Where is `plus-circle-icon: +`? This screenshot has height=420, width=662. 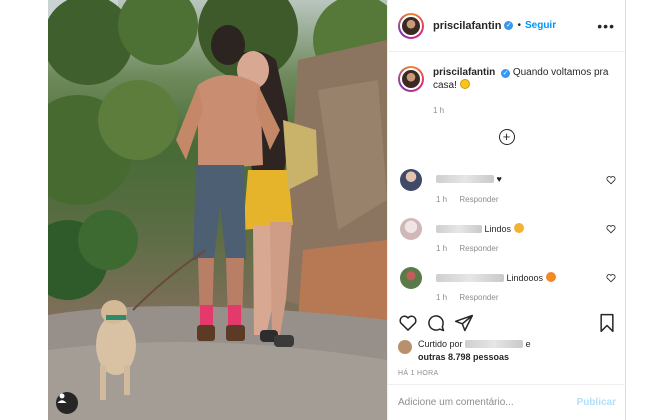
plus-circle-icon: + is located at coordinates (506, 137).